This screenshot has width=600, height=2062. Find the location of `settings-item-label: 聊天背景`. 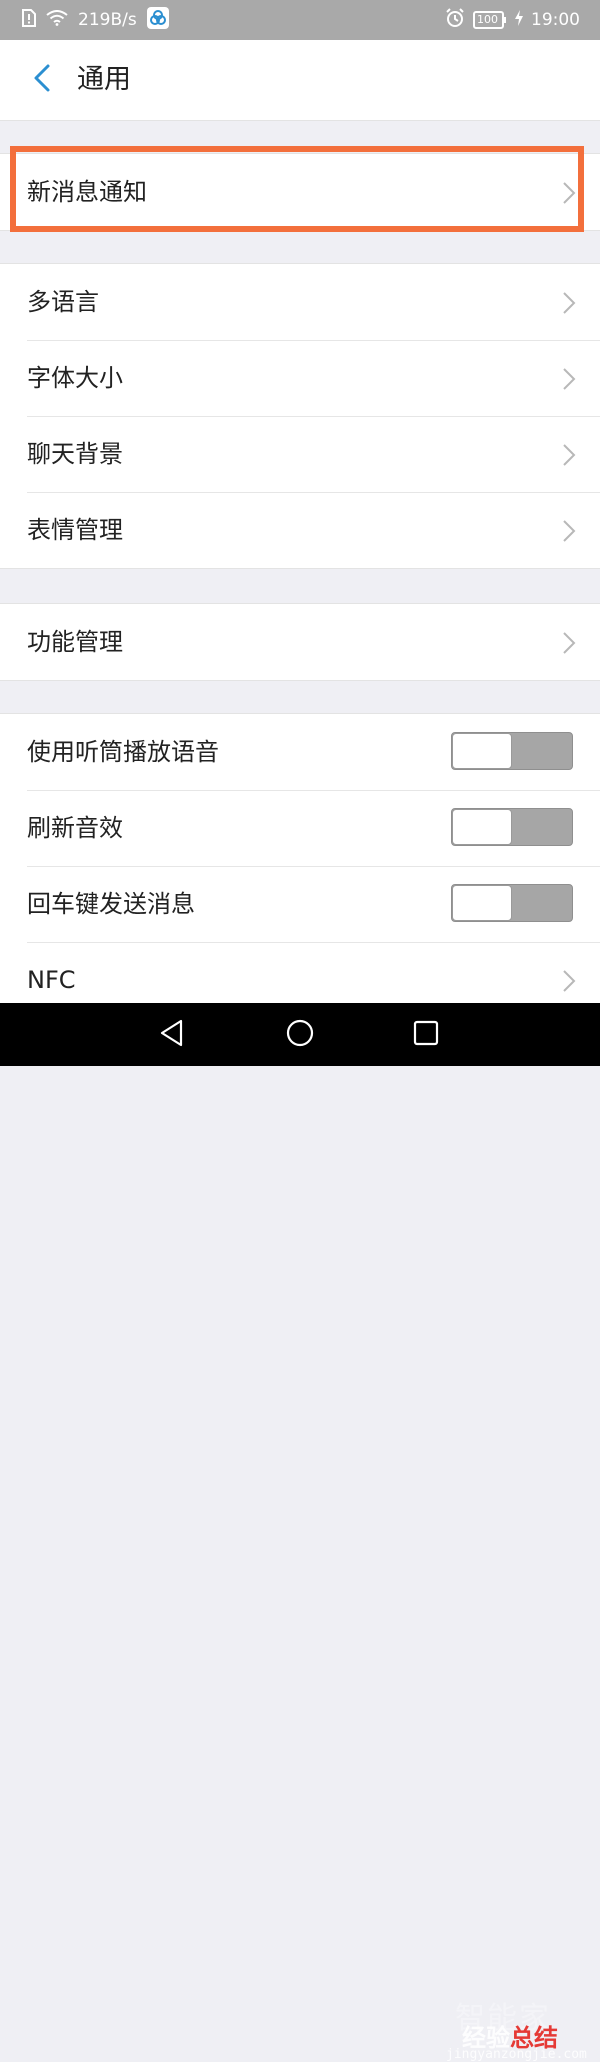

settings-item-label: 聊天背景 is located at coordinates (75, 454).